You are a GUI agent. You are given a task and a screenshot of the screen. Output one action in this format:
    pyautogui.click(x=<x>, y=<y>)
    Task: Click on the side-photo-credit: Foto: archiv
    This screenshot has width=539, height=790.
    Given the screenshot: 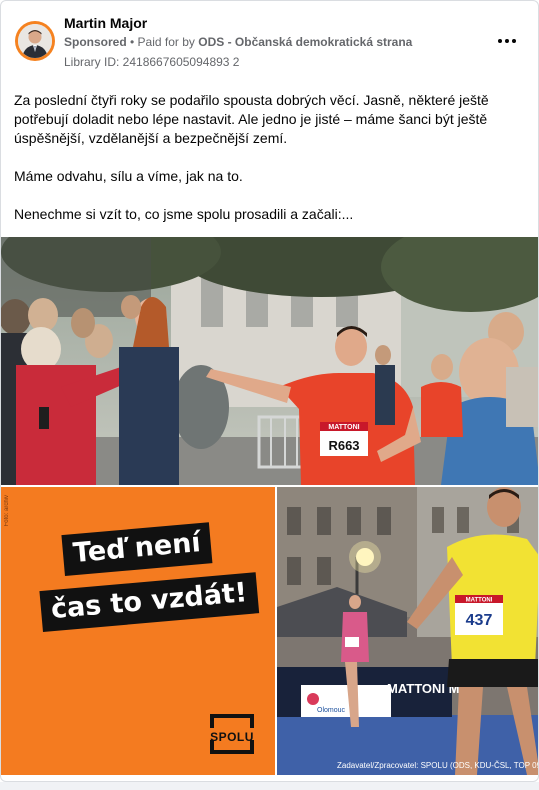 What is the action you would take?
    pyautogui.click(x=7, y=511)
    